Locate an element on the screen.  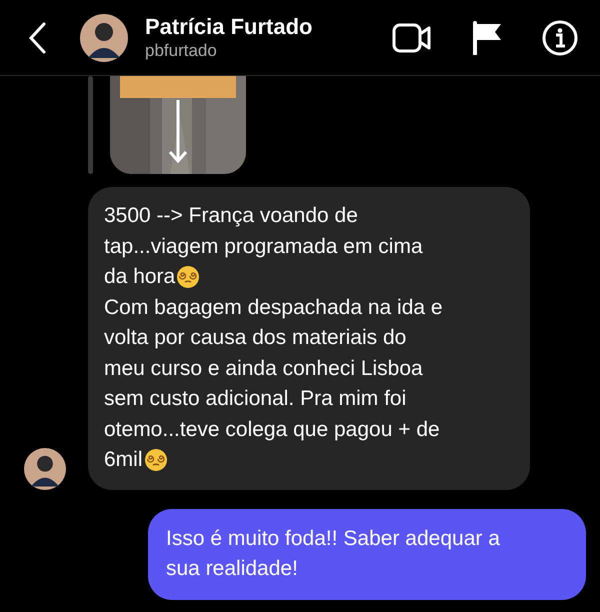
message-text: otemo...teve colega que pagou + de is located at coordinates (272, 429).